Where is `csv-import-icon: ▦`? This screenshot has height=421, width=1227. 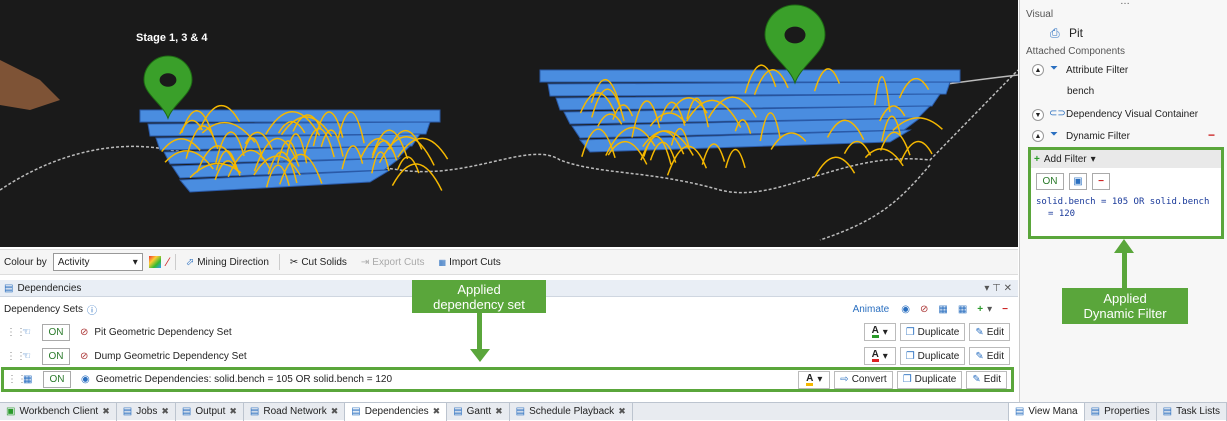 csv-import-icon: ▦ is located at coordinates (962, 309).